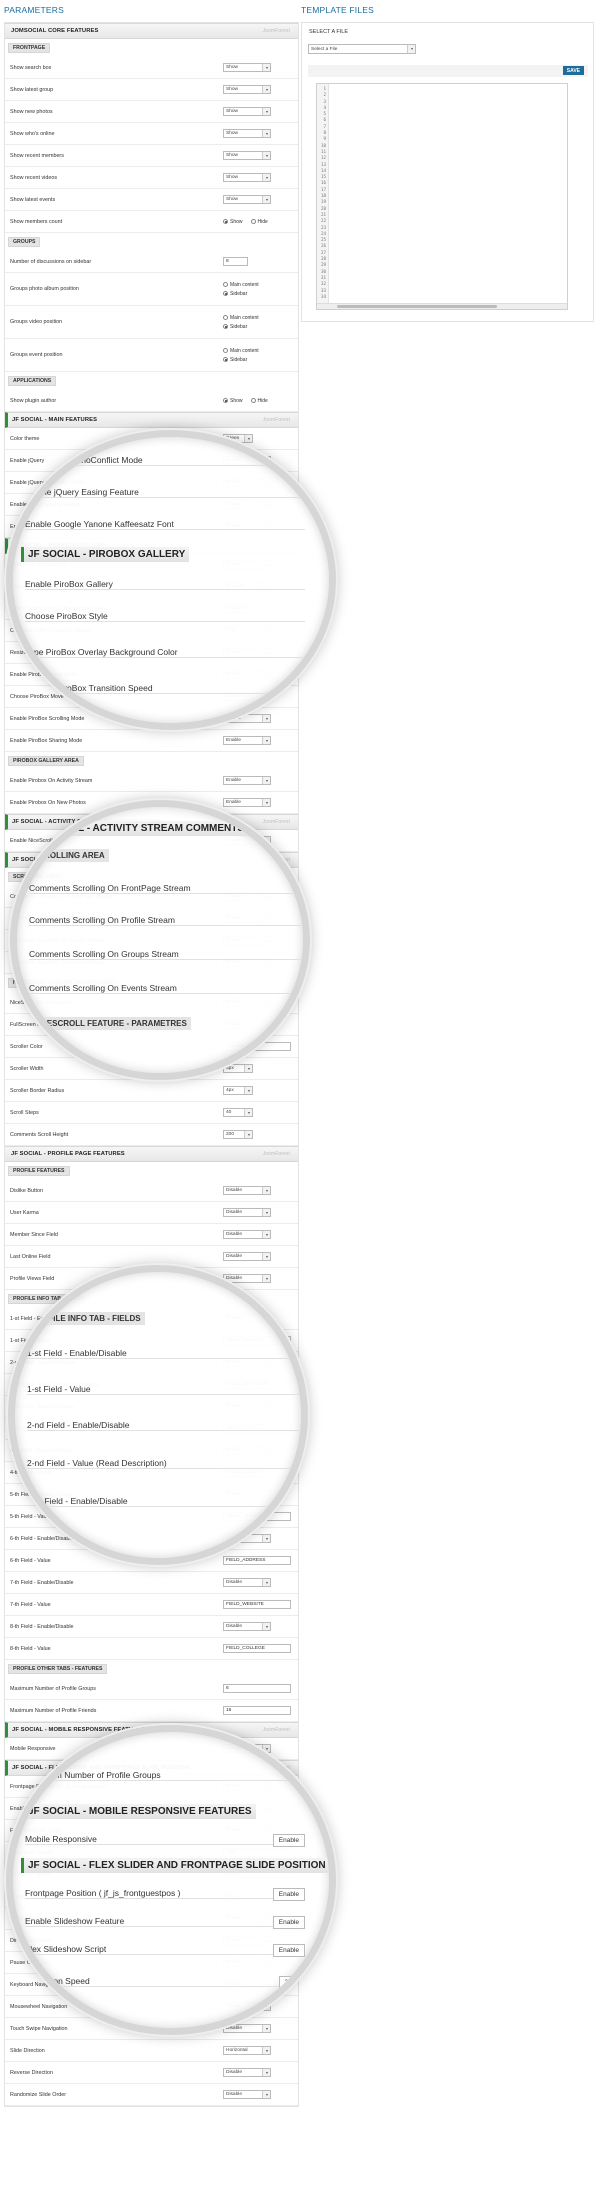 The height and width of the screenshot is (2200, 600). Describe the element at coordinates (164, 1425) in the screenshot. I see `magnified-label: 2-nd Field - Enable/Disable` at that location.